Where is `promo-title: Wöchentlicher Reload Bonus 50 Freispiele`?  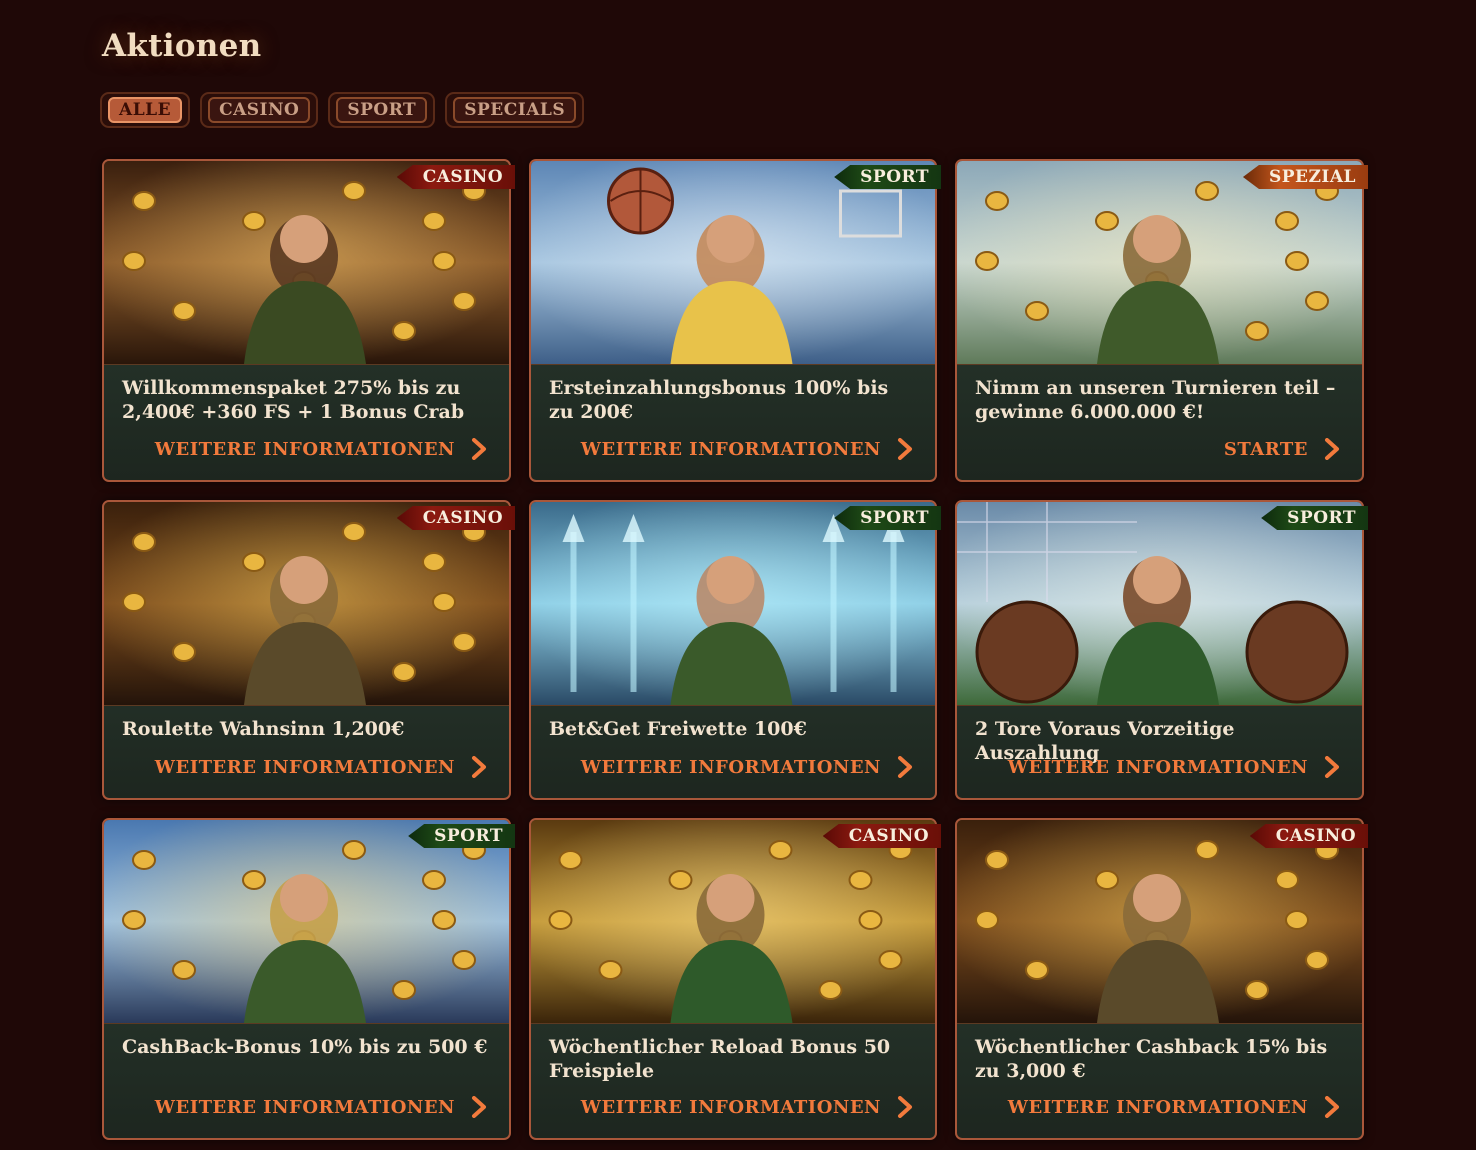
promo-title: Wöchentlicher Reload Bonus 50 Freispiele is located at coordinates (720, 1059).